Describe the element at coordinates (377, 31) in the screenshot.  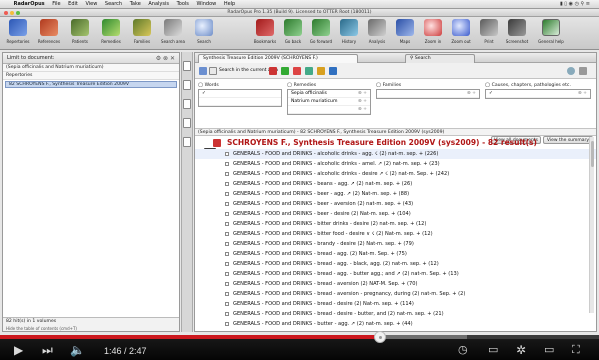
I see `toolbar-analysis-button: Analysis` at that location.